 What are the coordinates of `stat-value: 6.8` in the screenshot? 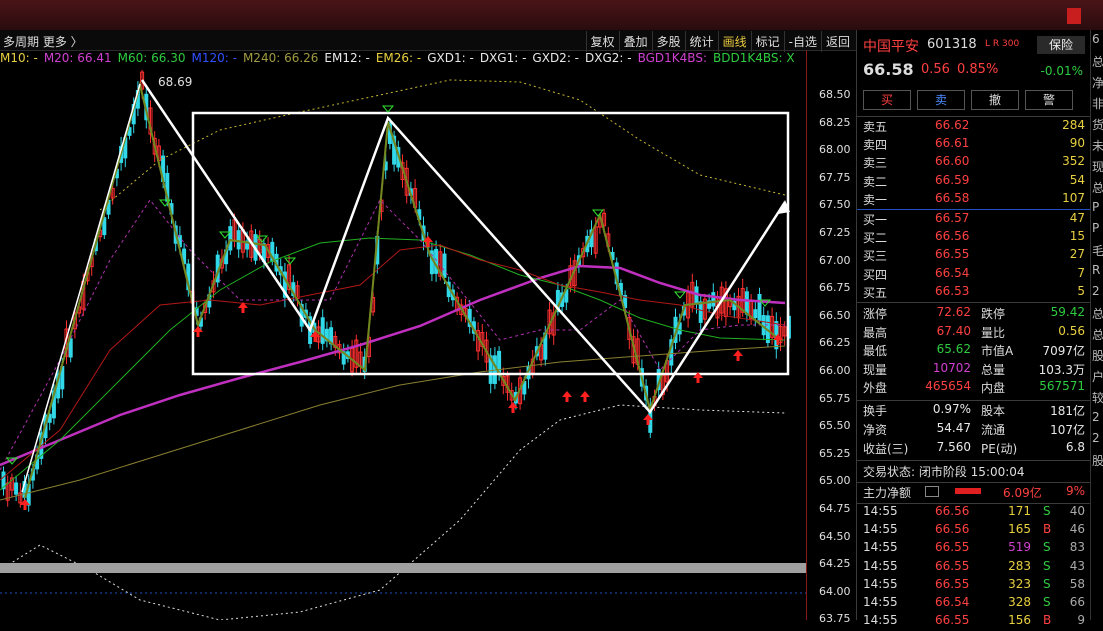 It's located at (1075, 447).